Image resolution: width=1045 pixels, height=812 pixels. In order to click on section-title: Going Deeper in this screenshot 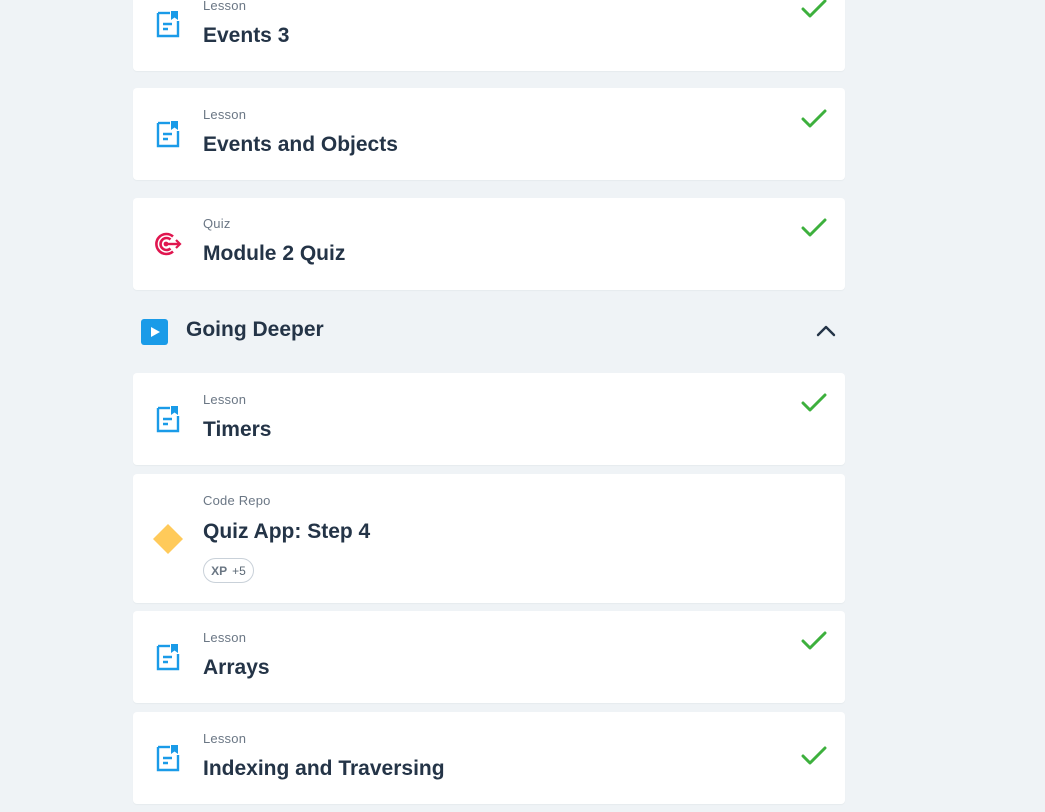, I will do `click(255, 329)`.